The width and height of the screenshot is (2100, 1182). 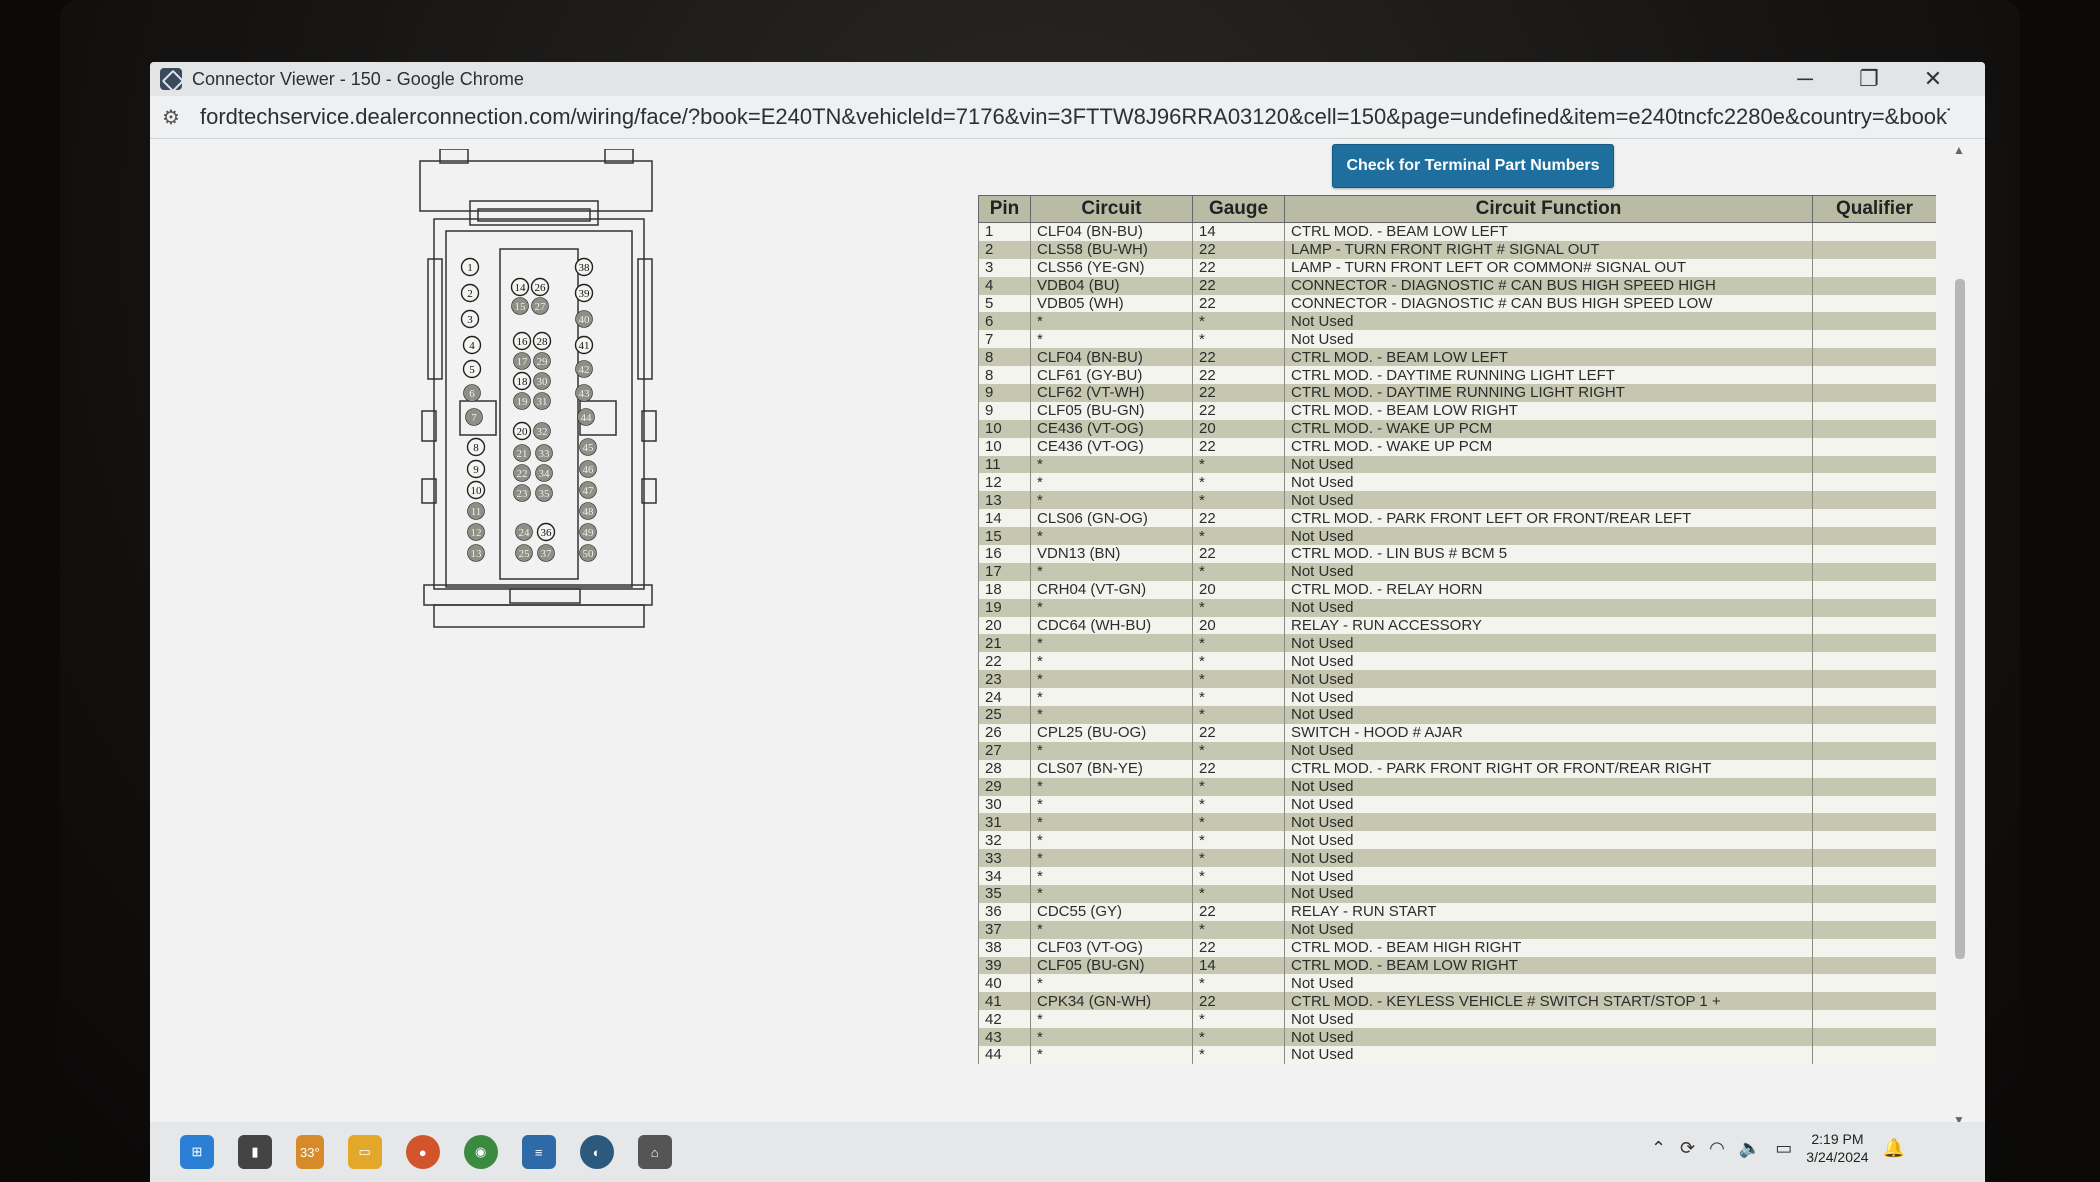 I want to click on connector-pin-label: 11, so click(x=476, y=512).